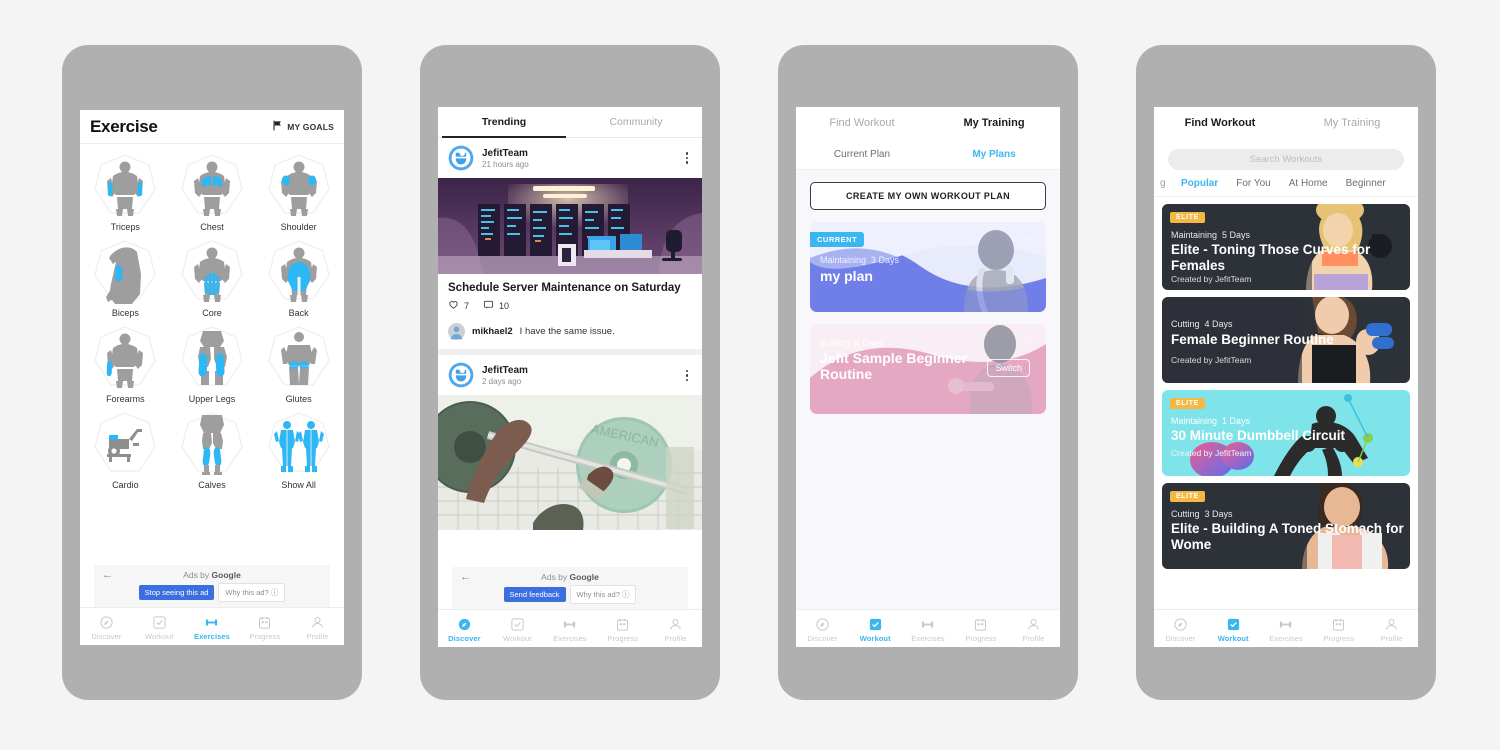  I want to click on workout-meta: Cutting 4 Days, so click(1202, 324).